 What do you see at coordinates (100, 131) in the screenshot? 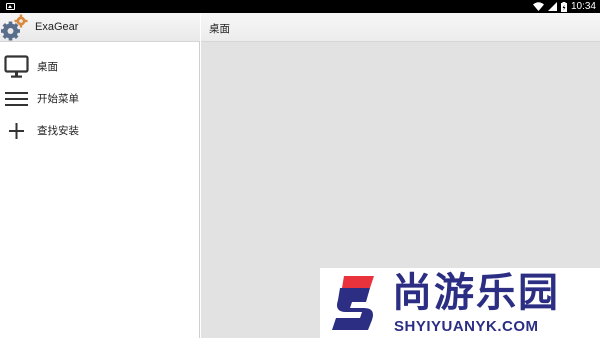
I see `sidebar-item-find-install: 查找安装` at bounding box center [100, 131].